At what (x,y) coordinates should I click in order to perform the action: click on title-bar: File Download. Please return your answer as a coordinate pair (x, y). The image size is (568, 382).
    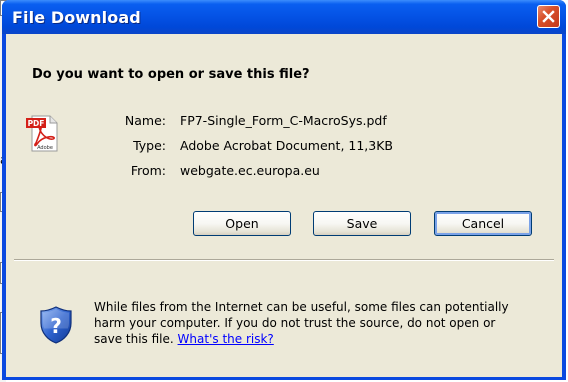
    Looking at the image, I should click on (284, 17).